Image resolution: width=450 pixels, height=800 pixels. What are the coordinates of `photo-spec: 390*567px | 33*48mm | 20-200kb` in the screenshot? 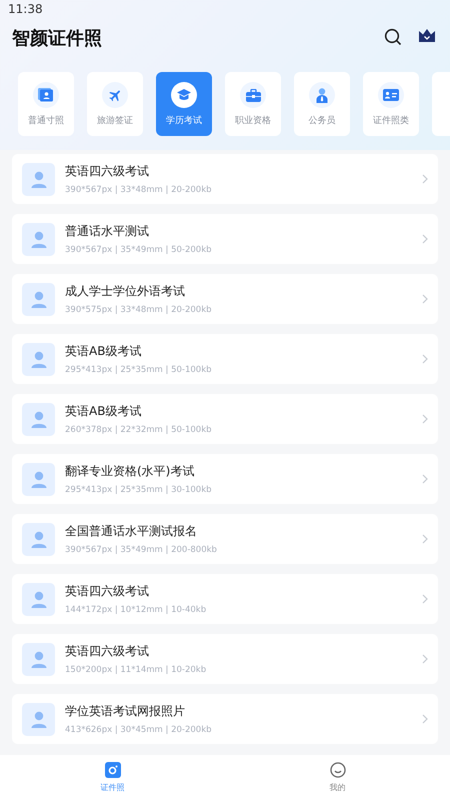 It's located at (139, 190).